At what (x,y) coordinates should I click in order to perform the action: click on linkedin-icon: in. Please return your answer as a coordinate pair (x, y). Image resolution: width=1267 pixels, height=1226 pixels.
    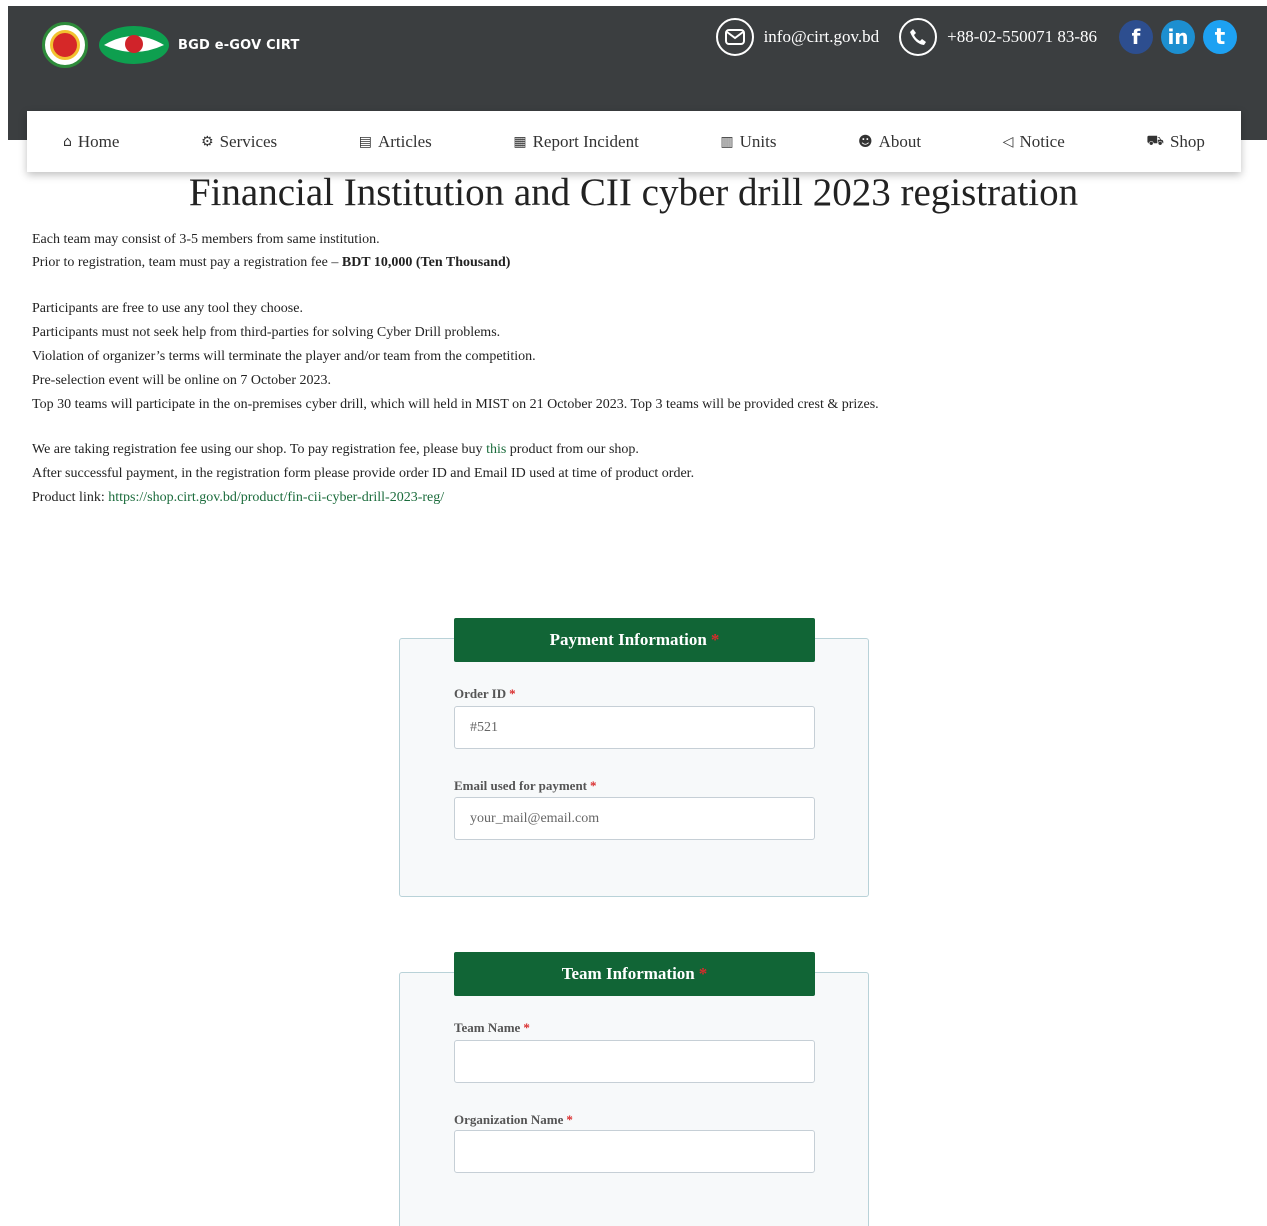
    Looking at the image, I should click on (1178, 37).